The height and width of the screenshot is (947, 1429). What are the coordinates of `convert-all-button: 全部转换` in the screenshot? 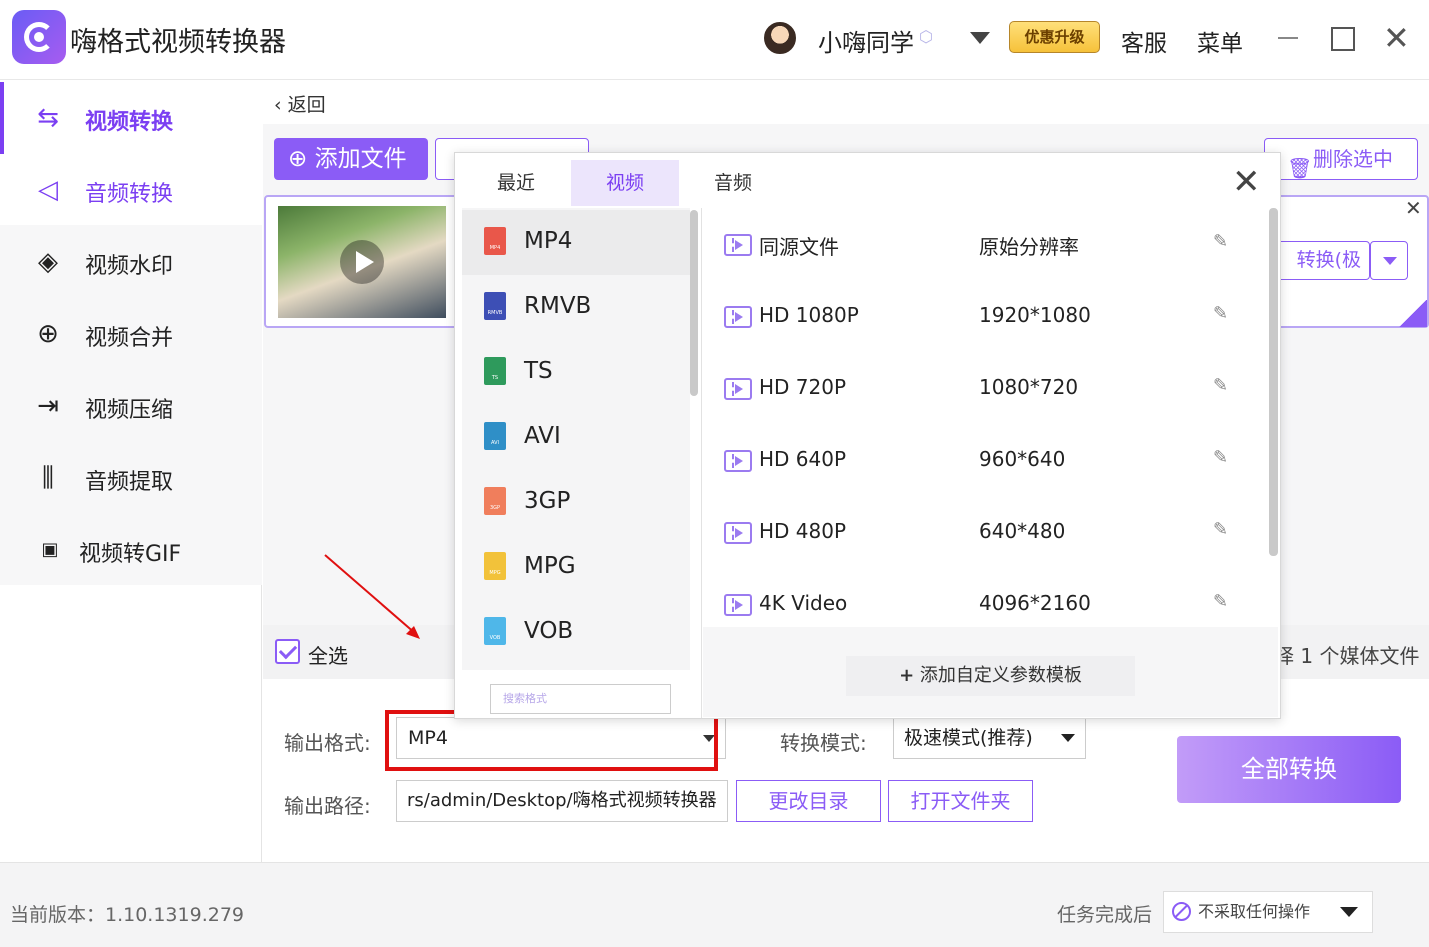 It's located at (1289, 769).